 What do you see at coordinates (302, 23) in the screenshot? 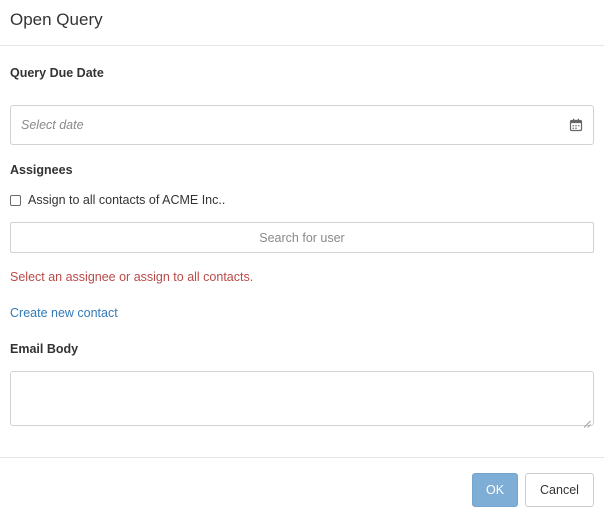
I see `dialog-header: Open Query` at bounding box center [302, 23].